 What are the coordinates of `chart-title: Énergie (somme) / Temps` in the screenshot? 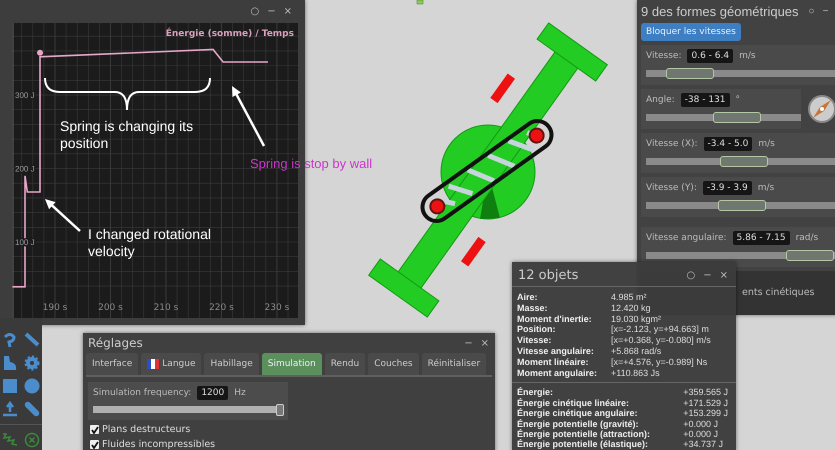 It's located at (230, 34).